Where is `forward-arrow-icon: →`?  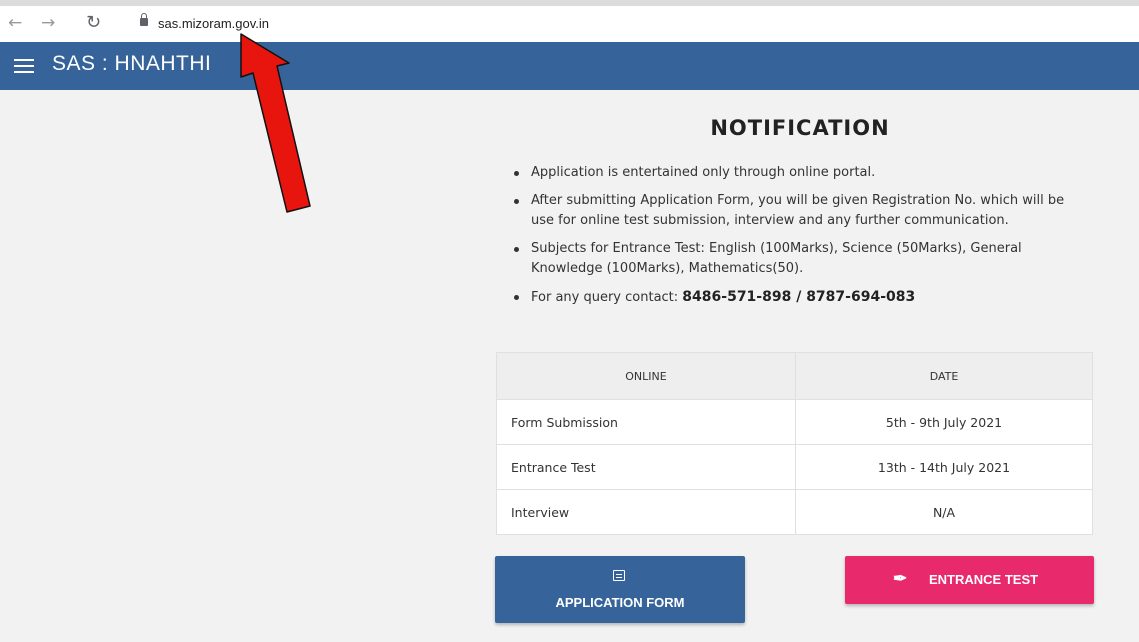 forward-arrow-icon: → is located at coordinates (48, 23).